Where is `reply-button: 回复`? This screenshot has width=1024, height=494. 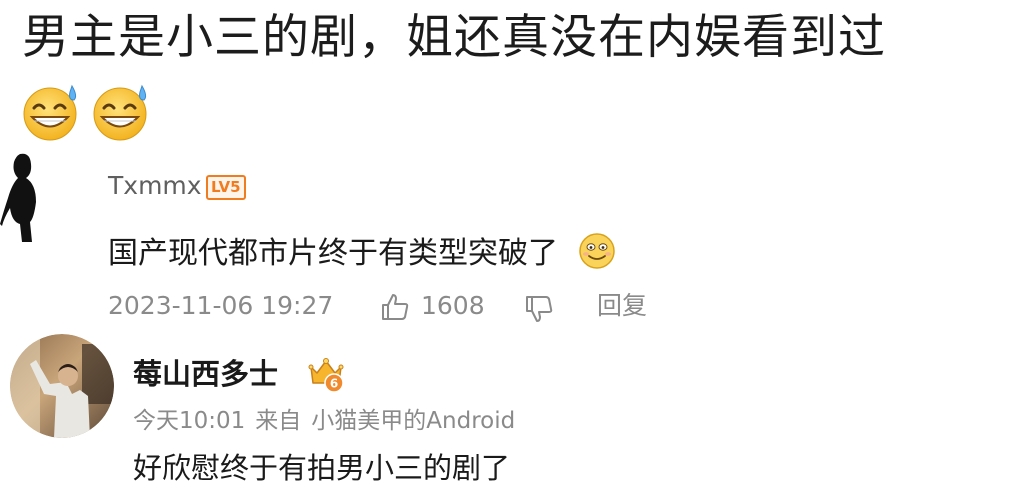 reply-button: 回复 is located at coordinates (622, 306).